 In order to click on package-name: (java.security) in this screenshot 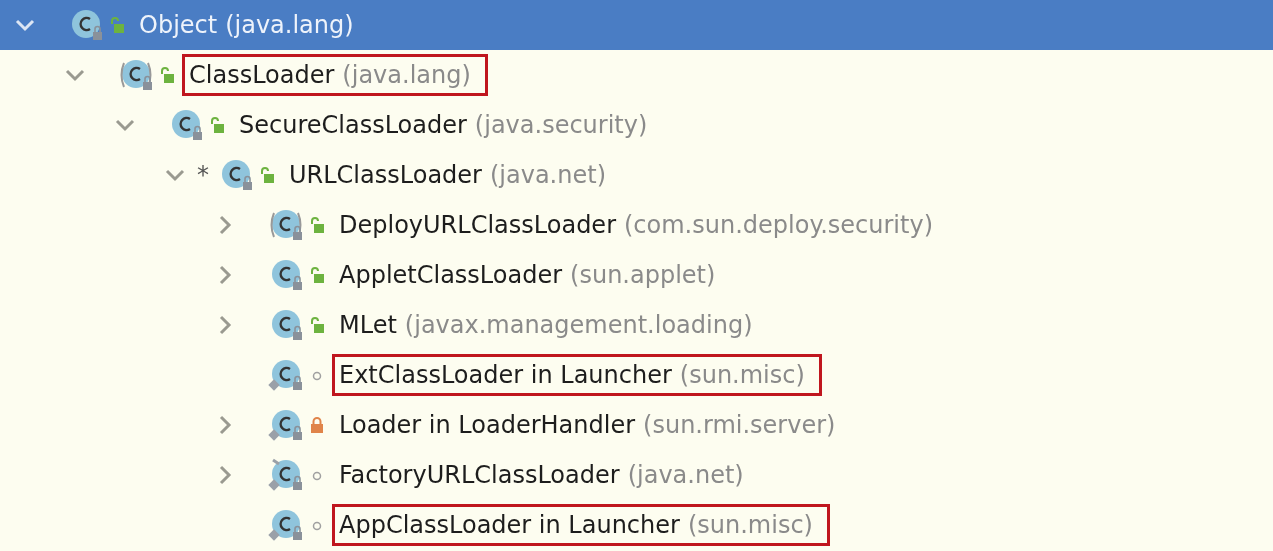, I will do `click(561, 125)`.